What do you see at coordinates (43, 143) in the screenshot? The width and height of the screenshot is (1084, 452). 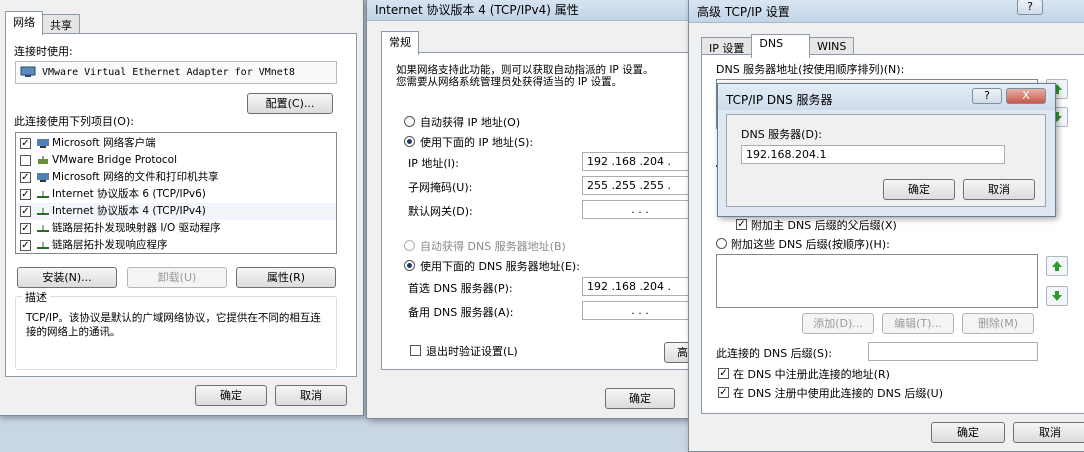 I see `network-client-icon` at bounding box center [43, 143].